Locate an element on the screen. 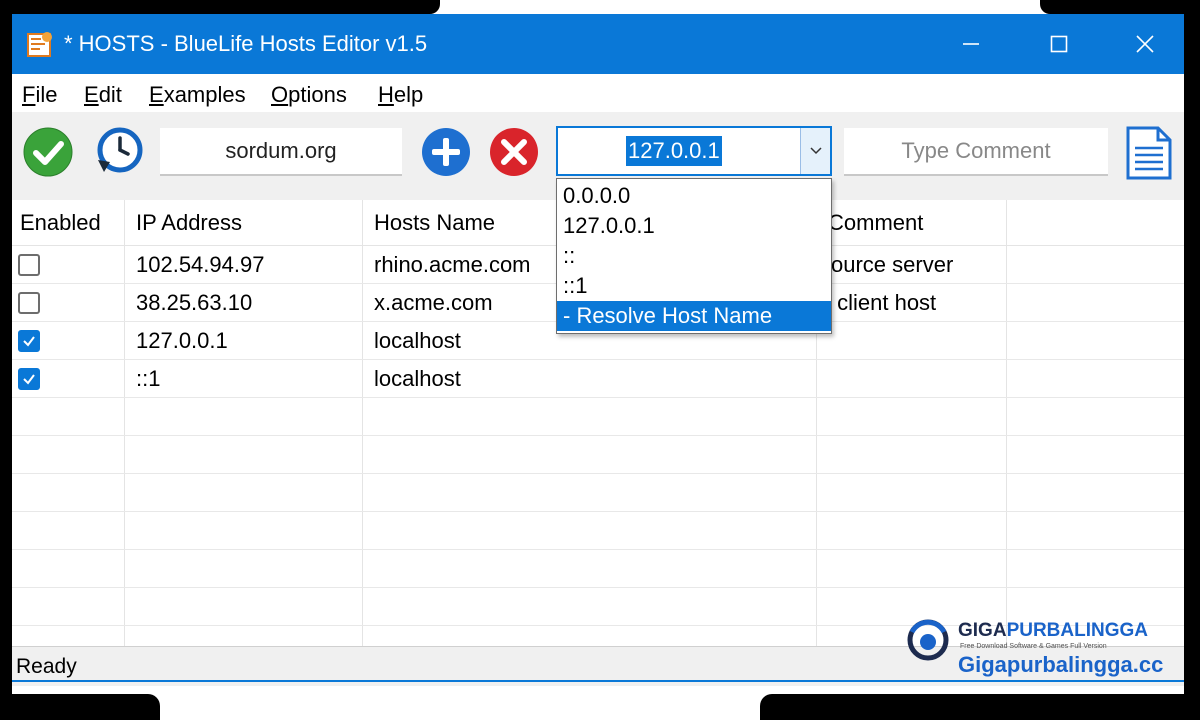  document-icon is located at coordinates (1149, 153).